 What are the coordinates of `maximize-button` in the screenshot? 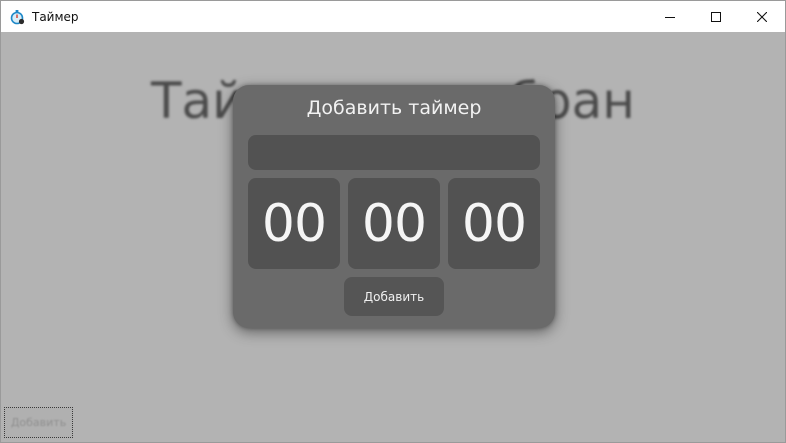 It's located at (716, 16).